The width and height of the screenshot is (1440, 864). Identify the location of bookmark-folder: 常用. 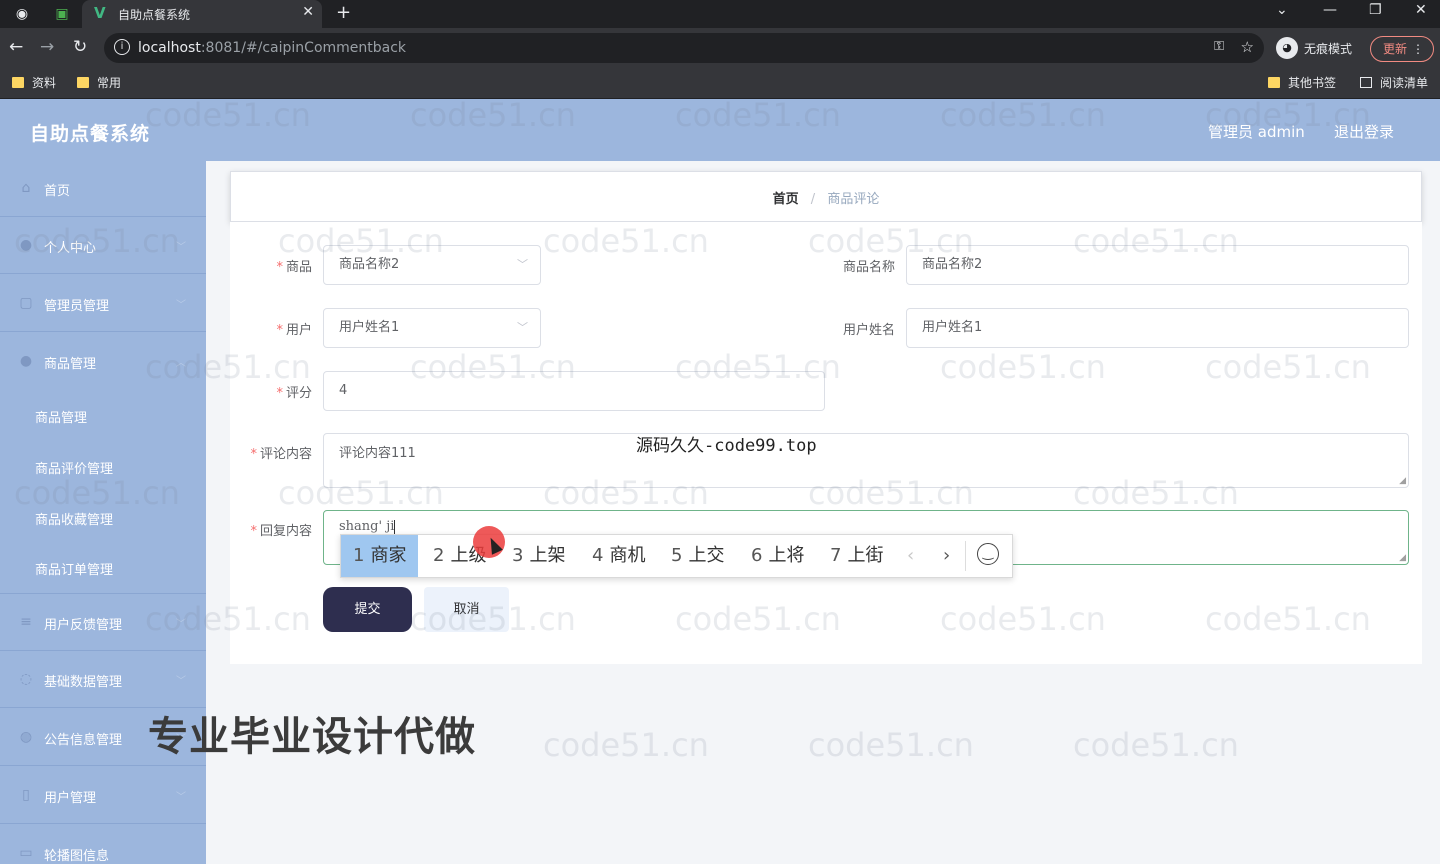
(99, 82).